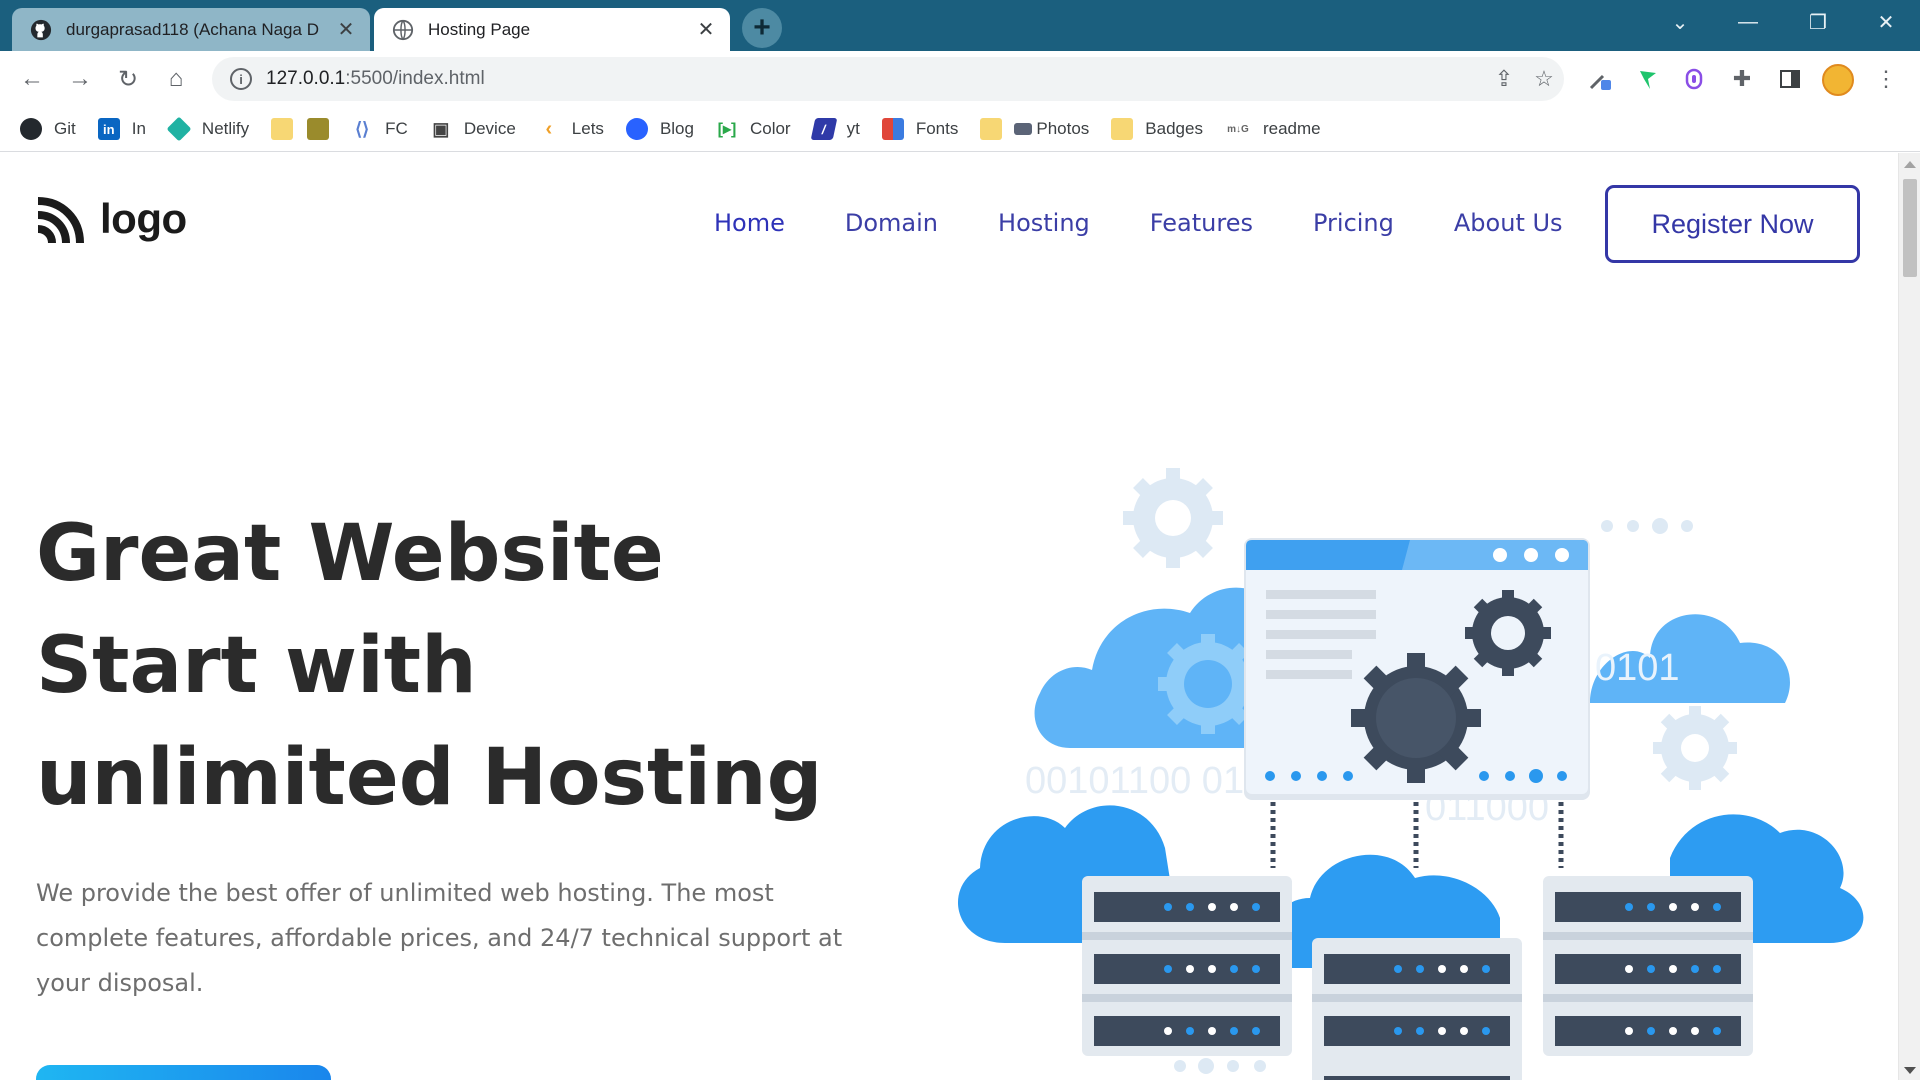 This screenshot has width=1920, height=1083. What do you see at coordinates (1291, 128) in the screenshot?
I see `bookmark-label: readme` at bounding box center [1291, 128].